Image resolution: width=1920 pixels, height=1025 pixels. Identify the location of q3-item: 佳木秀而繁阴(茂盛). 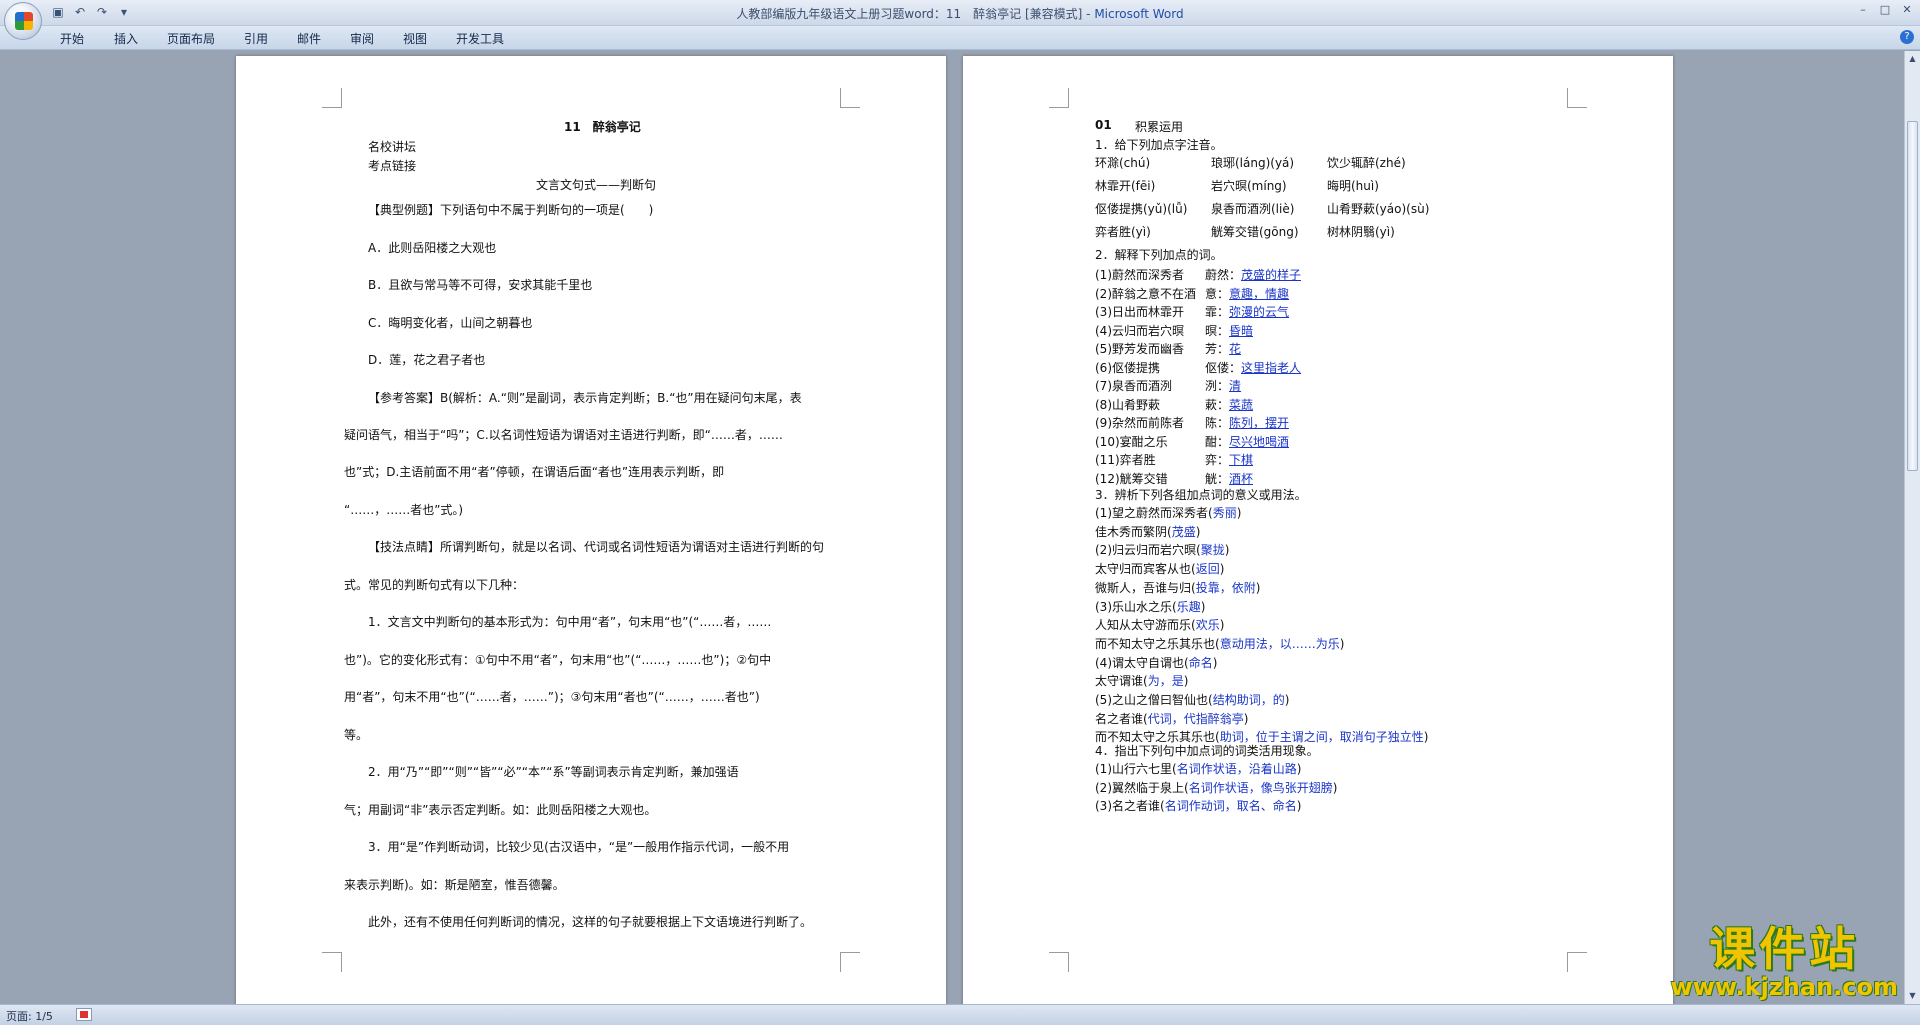
(1147, 531).